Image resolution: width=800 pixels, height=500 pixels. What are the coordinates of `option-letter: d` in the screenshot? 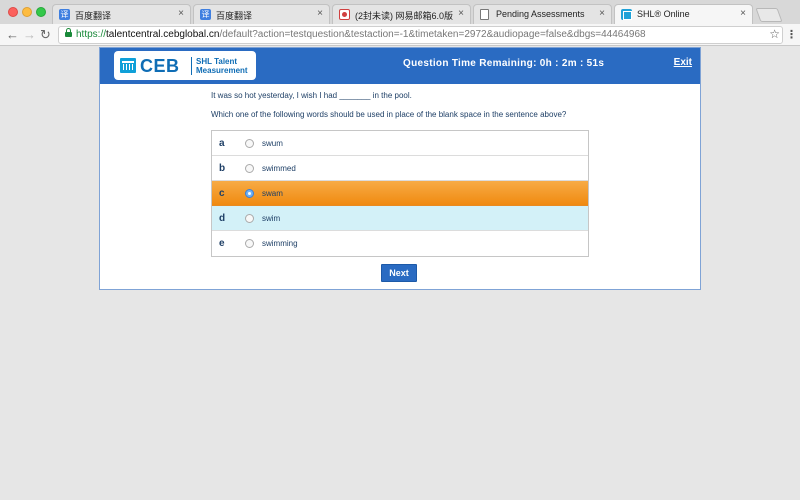 It's located at (222, 218).